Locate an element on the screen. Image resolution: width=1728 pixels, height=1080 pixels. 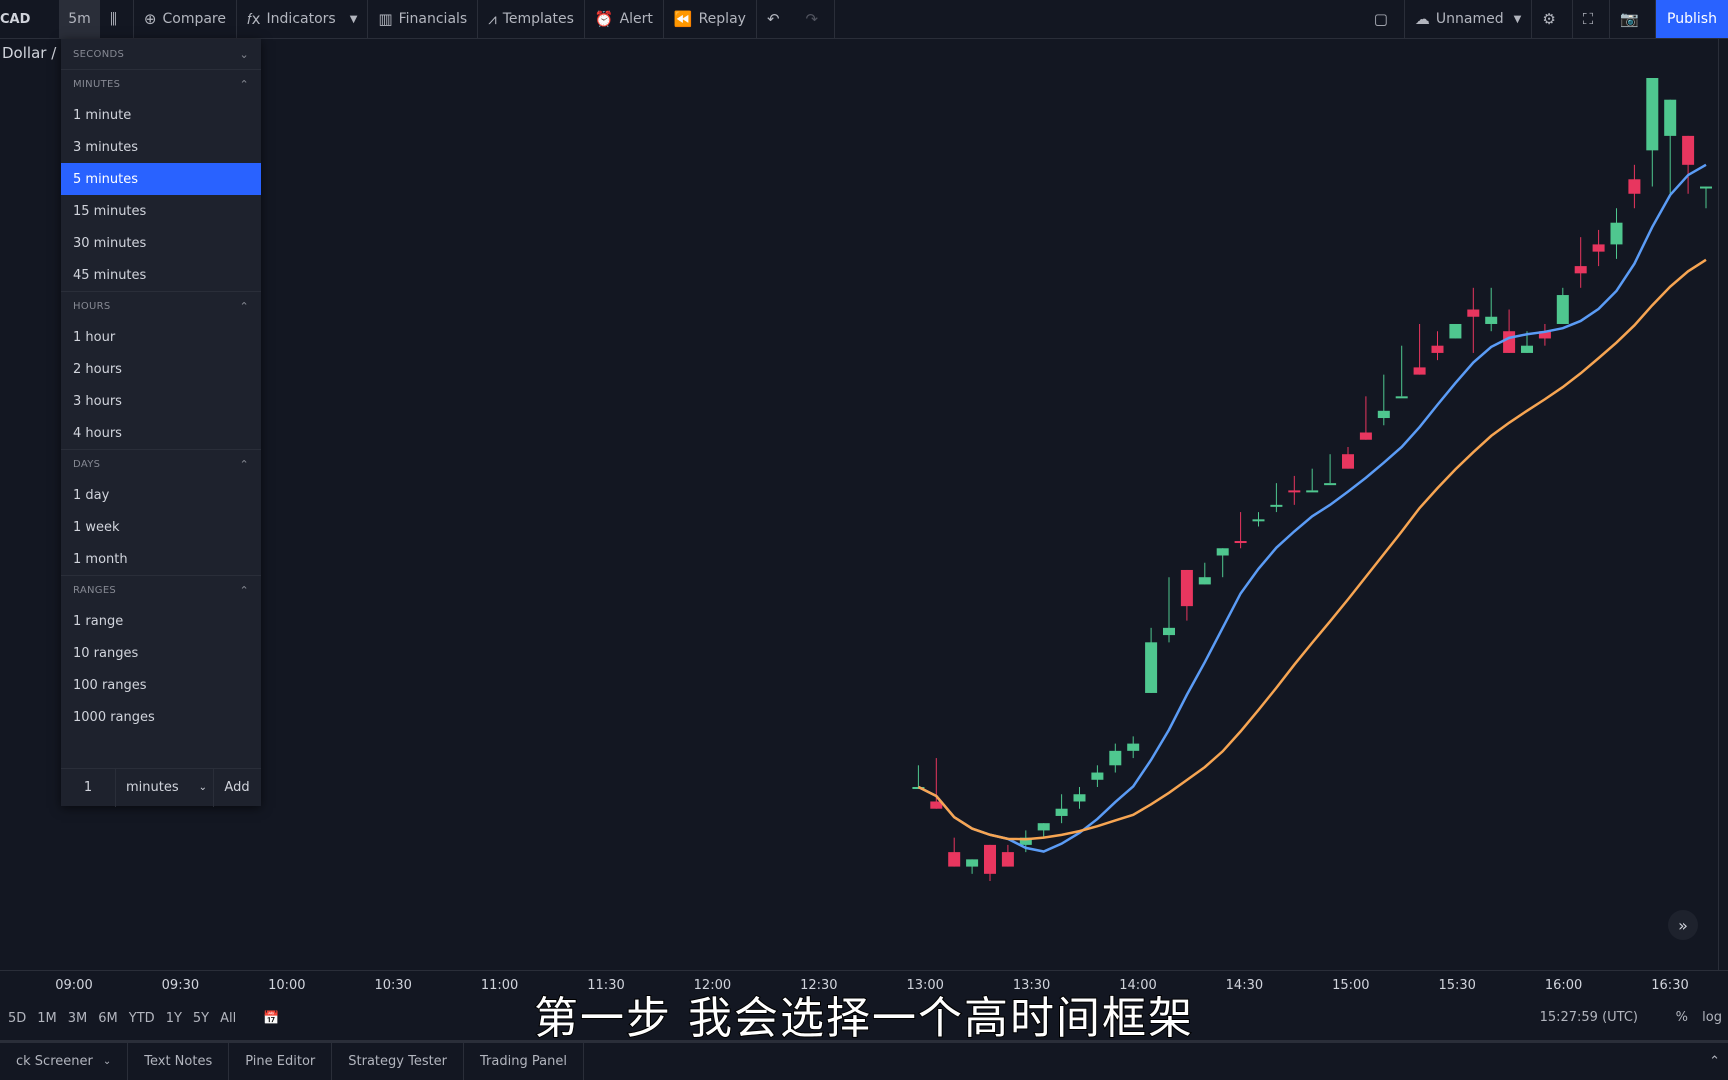
menu-item-4-hours: 4 hours is located at coordinates (161, 433).